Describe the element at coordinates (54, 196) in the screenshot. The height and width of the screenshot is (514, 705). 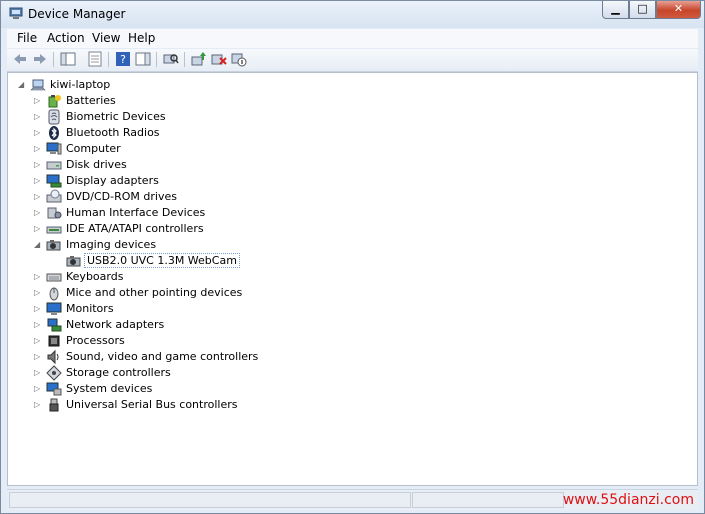
I see `dvd-drive-icon` at that location.